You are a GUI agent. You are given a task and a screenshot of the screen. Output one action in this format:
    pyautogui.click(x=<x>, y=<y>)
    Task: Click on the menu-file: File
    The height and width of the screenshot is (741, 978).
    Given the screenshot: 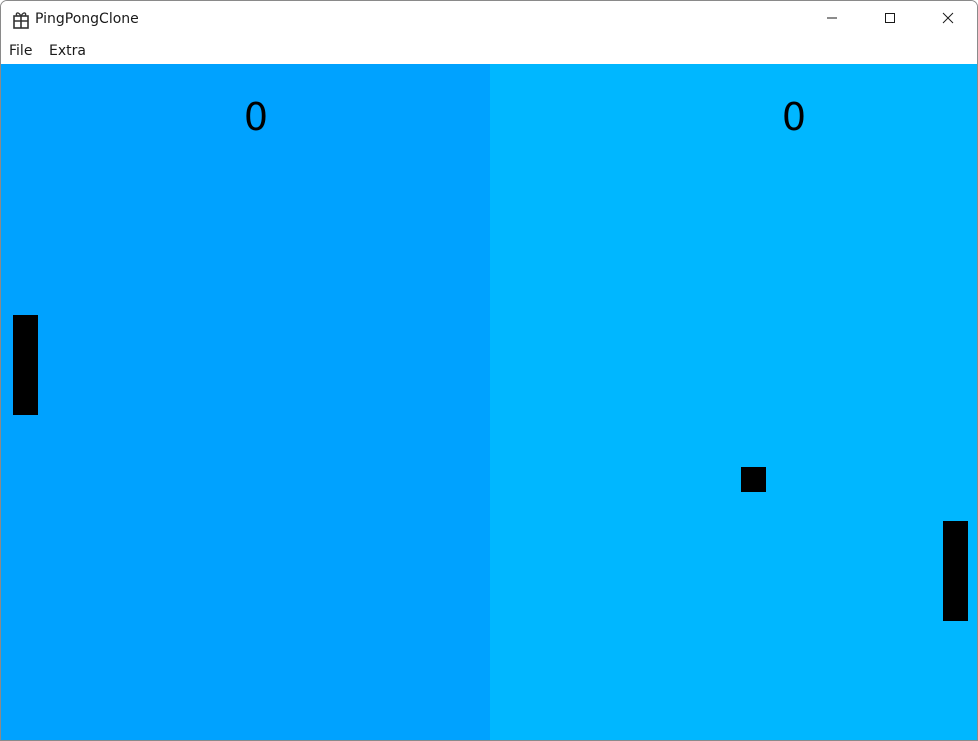 What is the action you would take?
    pyautogui.click(x=20, y=51)
    